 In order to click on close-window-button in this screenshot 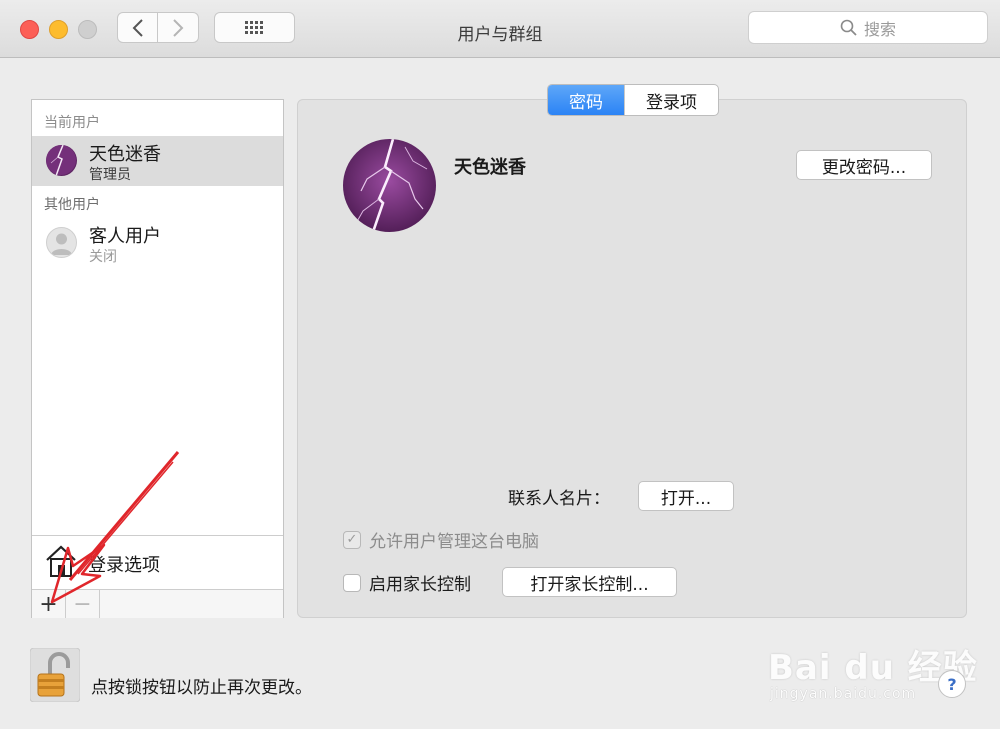, I will do `click(29, 29)`.